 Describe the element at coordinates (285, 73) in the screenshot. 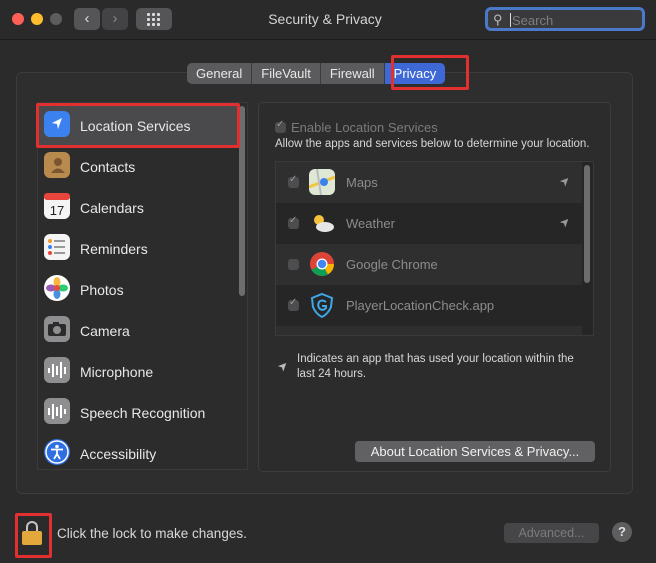

I see `tab-filevault: FileVault` at that location.